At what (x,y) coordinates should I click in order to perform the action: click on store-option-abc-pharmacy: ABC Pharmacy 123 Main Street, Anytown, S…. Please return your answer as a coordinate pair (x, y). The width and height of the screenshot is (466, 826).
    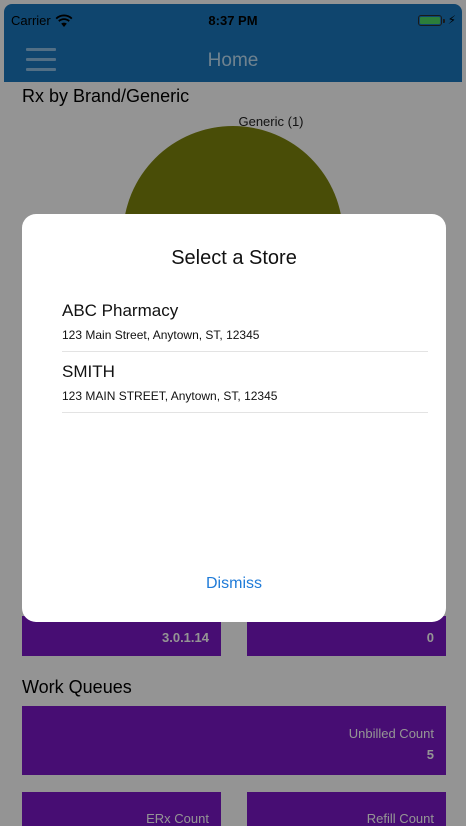
    Looking at the image, I should click on (245, 321).